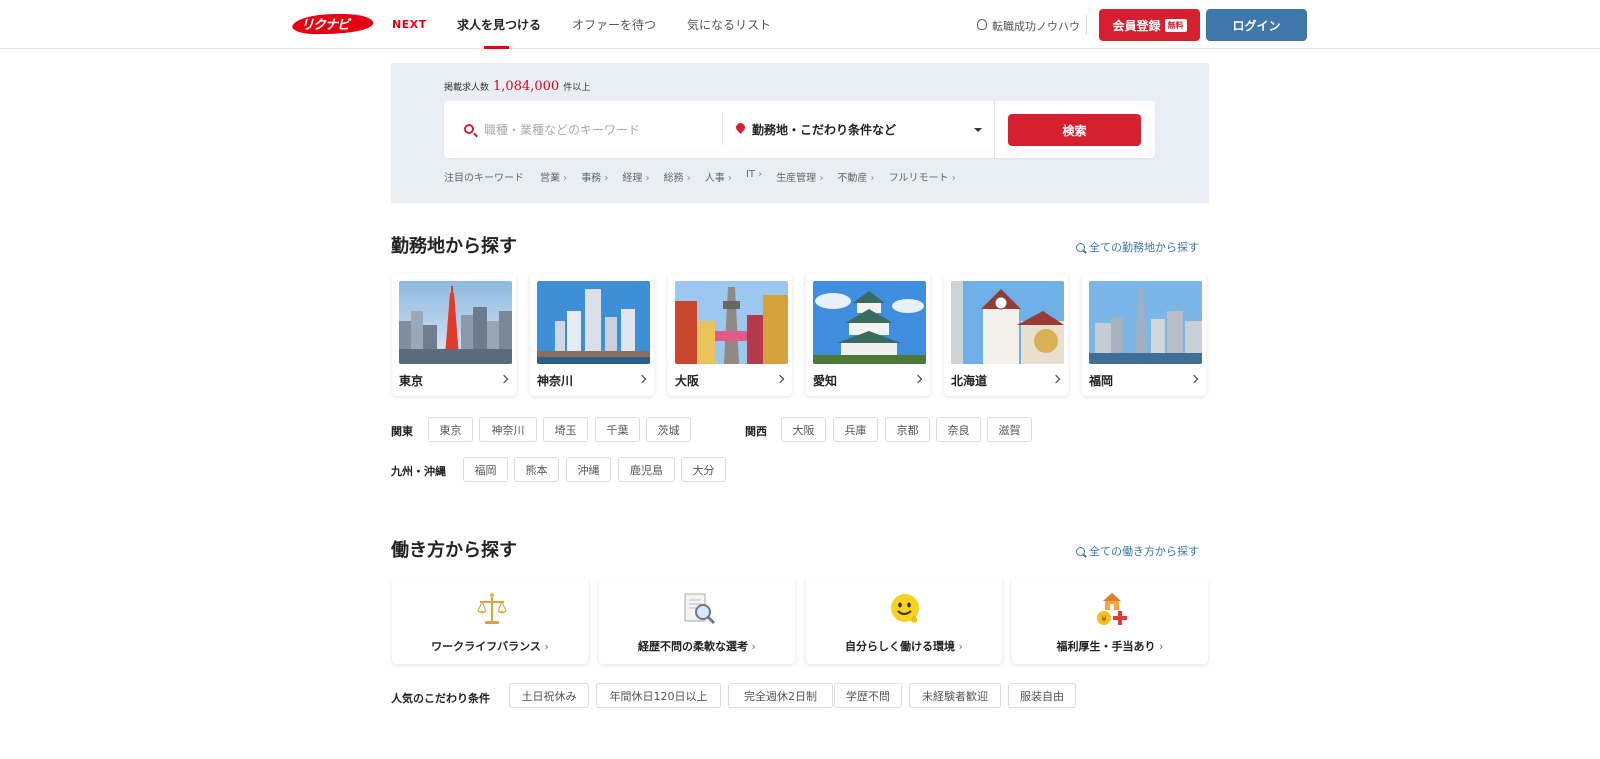  What do you see at coordinates (905, 608) in the screenshot?
I see `smiley-icon` at bounding box center [905, 608].